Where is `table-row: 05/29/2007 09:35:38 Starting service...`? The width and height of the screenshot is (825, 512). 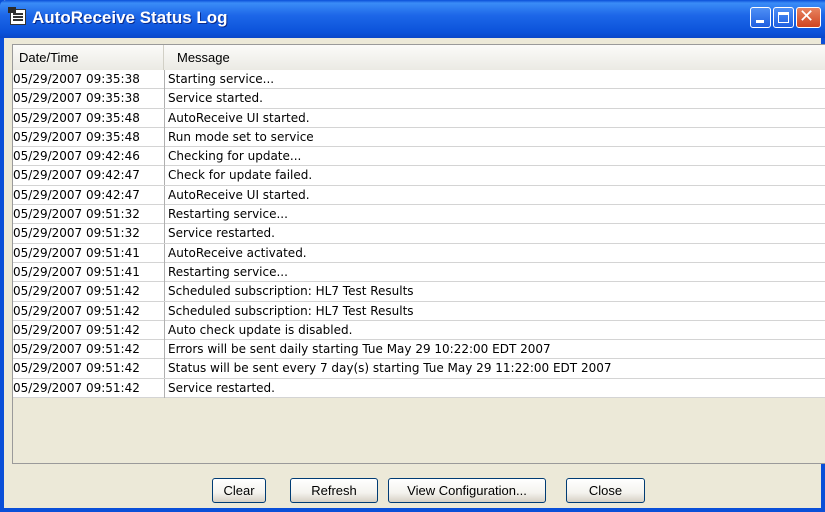
table-row: 05/29/2007 09:35:38 Starting service... is located at coordinates (419, 80).